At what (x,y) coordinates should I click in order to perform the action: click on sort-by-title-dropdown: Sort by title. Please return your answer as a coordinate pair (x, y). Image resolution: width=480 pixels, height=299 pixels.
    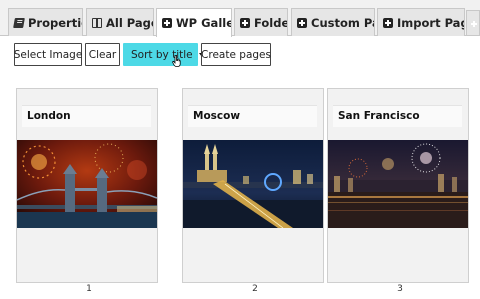
    Looking at the image, I should click on (164, 54).